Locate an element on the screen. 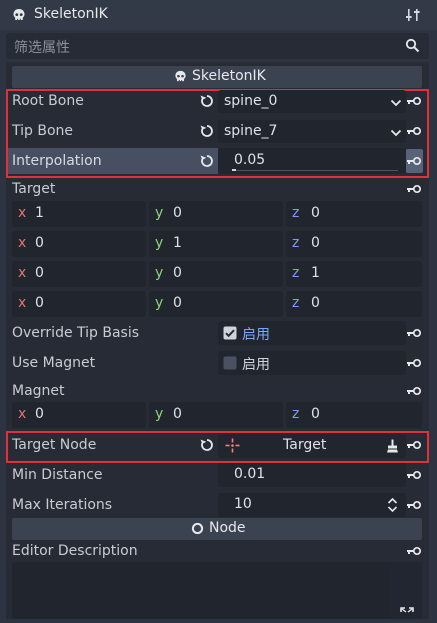 The width and height of the screenshot is (437, 623). magnet-x-field: x 0 is located at coordinates (79, 415).